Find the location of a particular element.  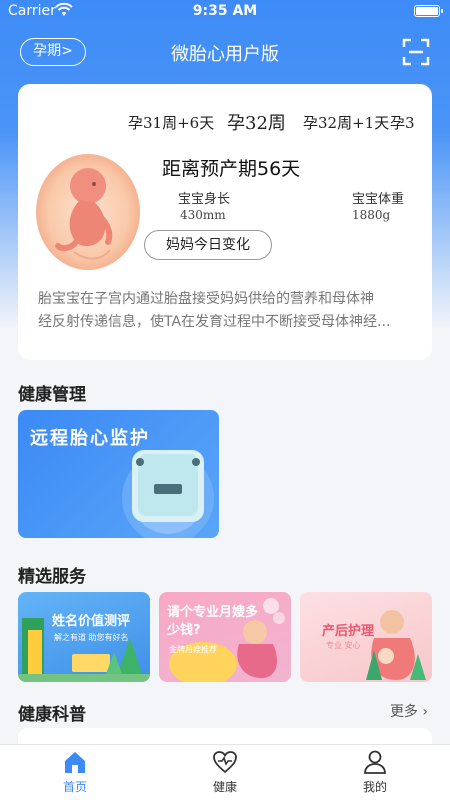

service-subtitle: 专业 安心 is located at coordinates (343, 645).